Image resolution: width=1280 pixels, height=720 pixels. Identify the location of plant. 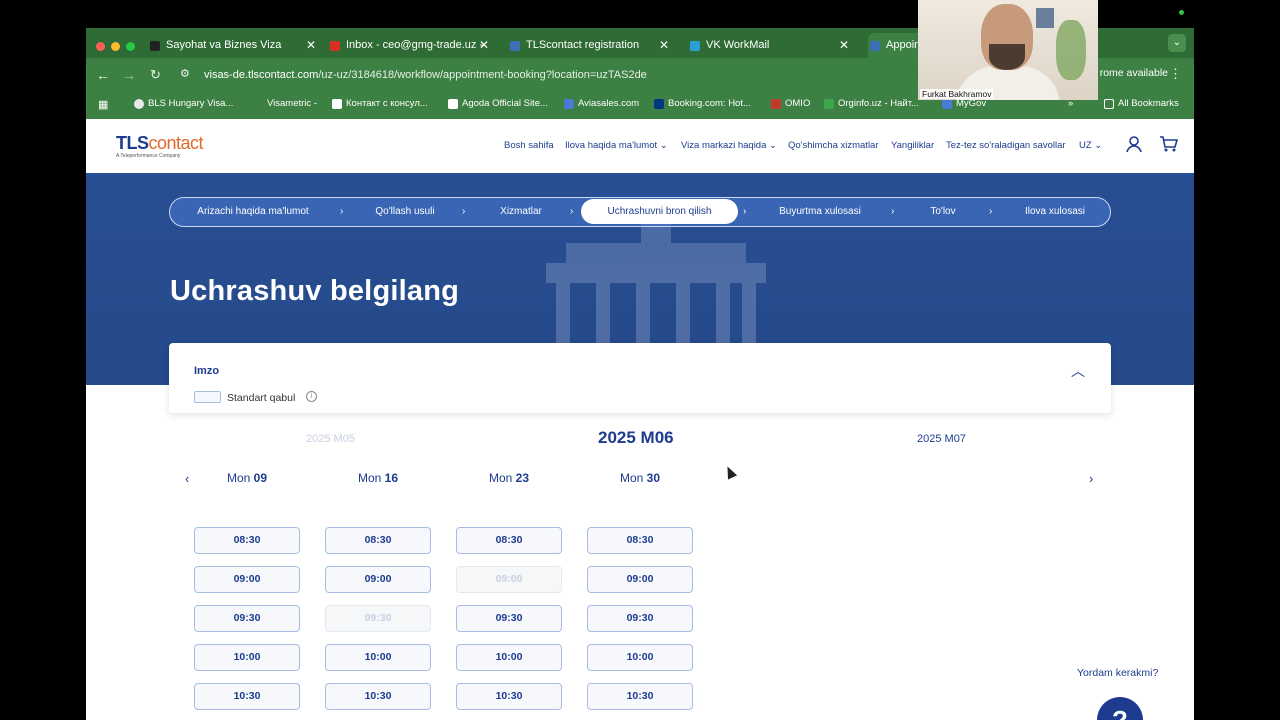
(1071, 50).